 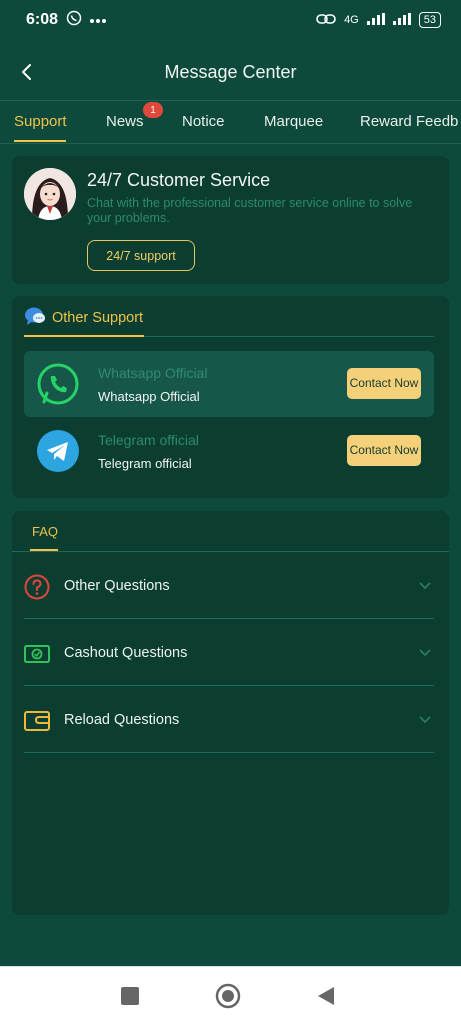 I want to click on news-badge: 1, so click(x=153, y=110).